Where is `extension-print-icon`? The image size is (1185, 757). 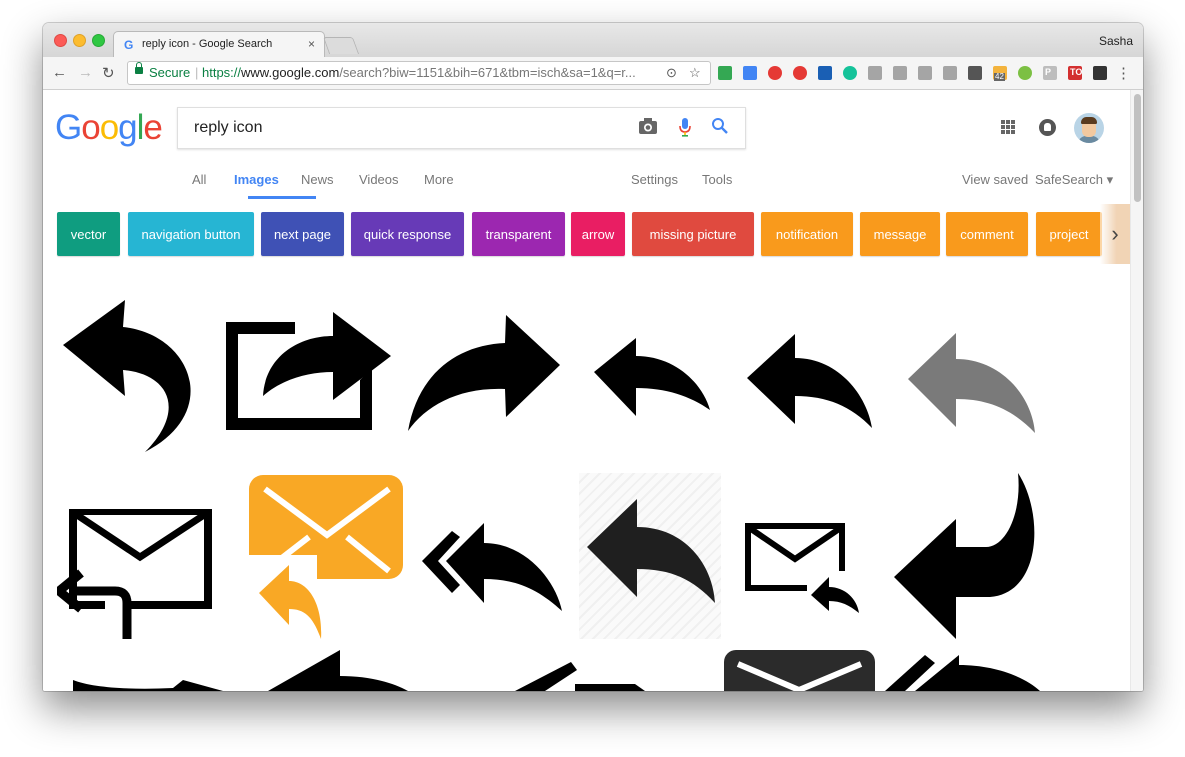
extension-print-icon is located at coordinates (725, 73).